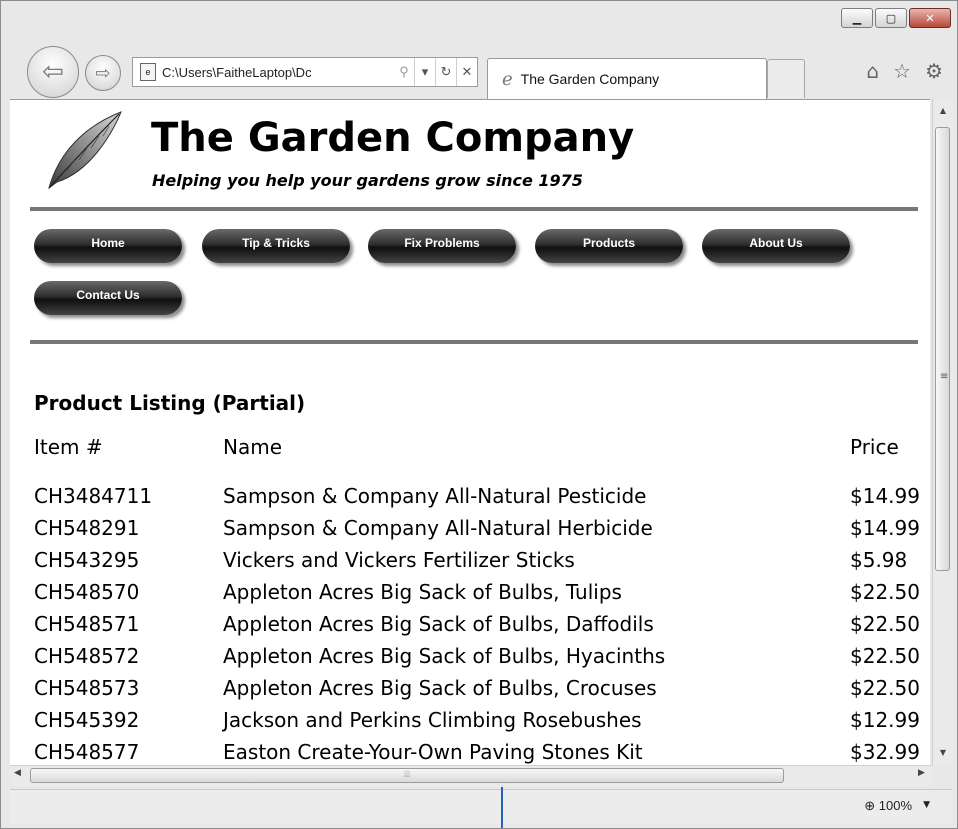 Image resolution: width=958 pixels, height=829 pixels. Describe the element at coordinates (466, 72) in the screenshot. I see `stop-icon: ✕` at that location.